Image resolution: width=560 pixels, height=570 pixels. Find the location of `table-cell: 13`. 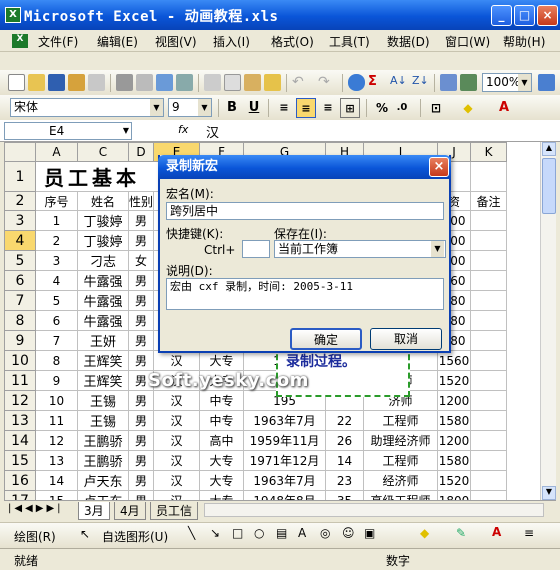

table-cell: 13 is located at coordinates (56, 460).